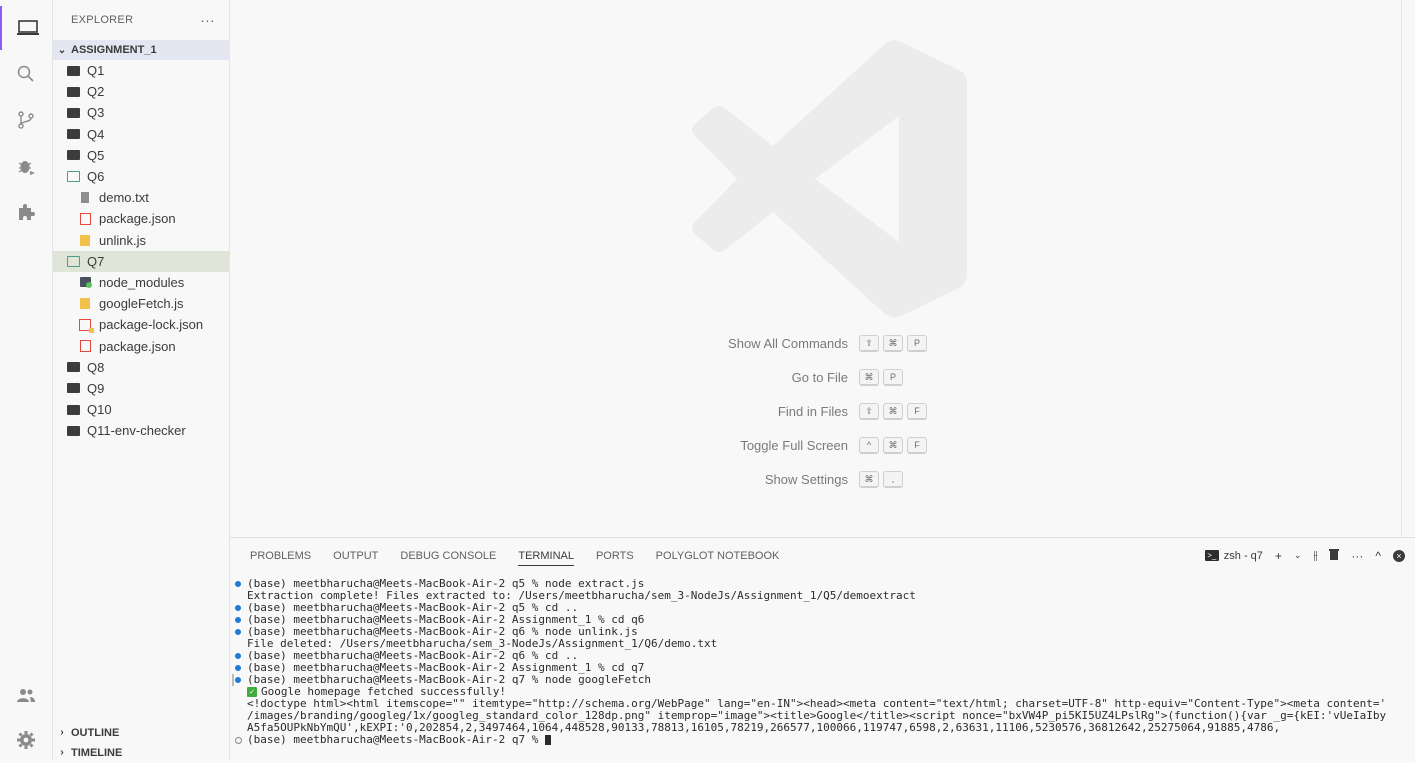 Image resolution: width=1415 pixels, height=763 pixels. Describe the element at coordinates (141, 282) in the screenshot. I see `tree-item: node_modules` at that location.